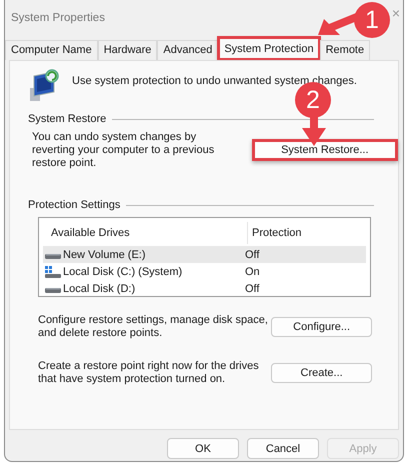 This screenshot has height=468, width=412. What do you see at coordinates (44, 85) in the screenshot?
I see `computer-icon` at bounding box center [44, 85].